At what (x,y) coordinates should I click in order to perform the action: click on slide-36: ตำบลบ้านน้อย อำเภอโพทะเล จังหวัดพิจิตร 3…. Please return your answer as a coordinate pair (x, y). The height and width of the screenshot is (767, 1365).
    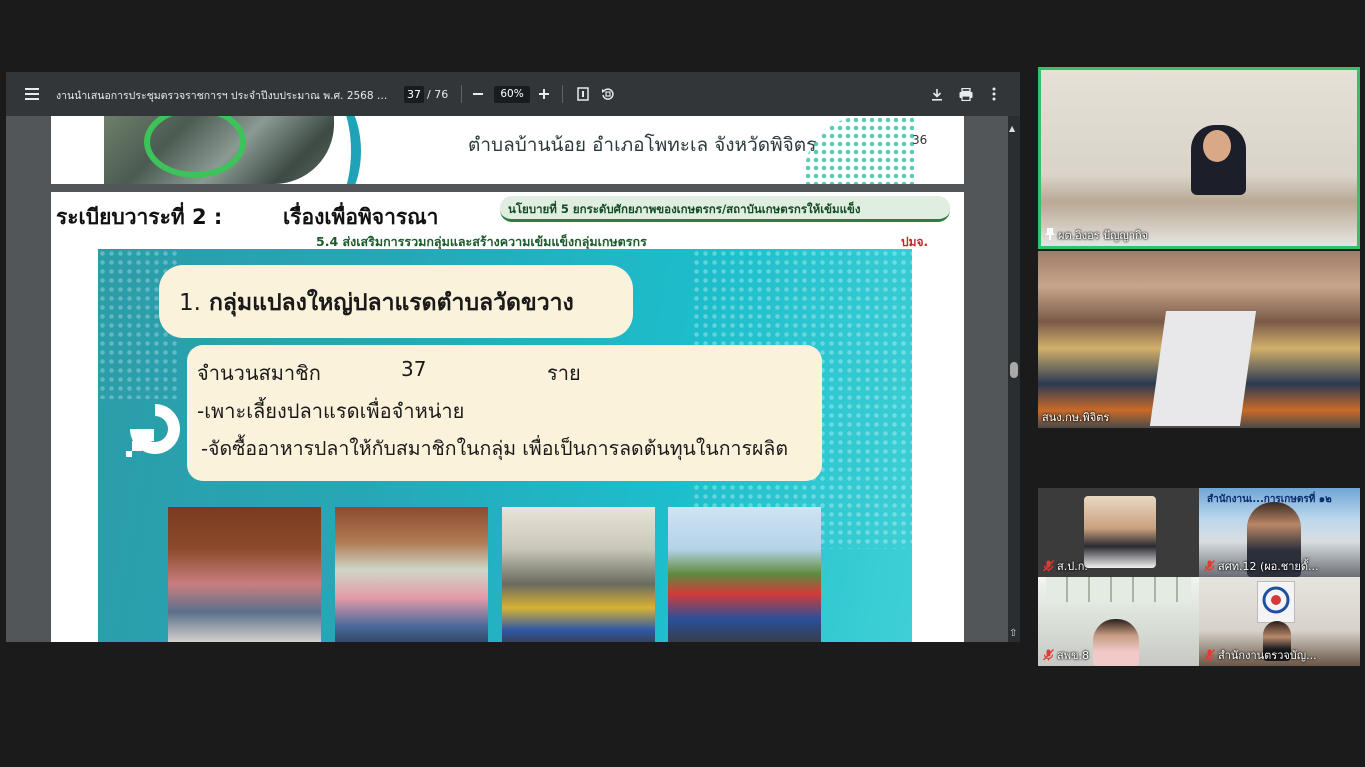
    Looking at the image, I should click on (507, 150).